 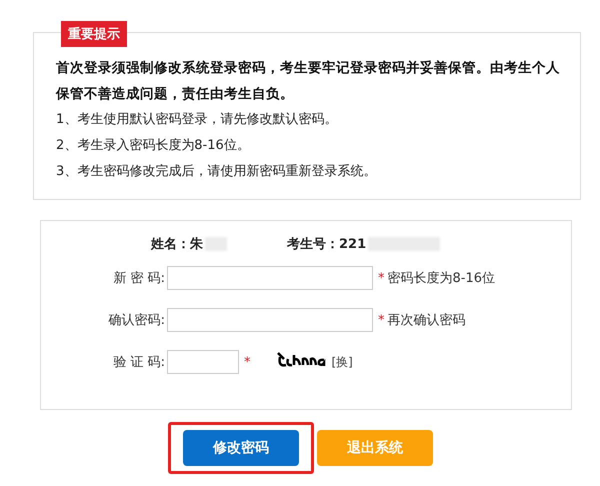 I want to click on notice-item: 2、考生录入密码长度为8-16位。, so click(x=153, y=146).